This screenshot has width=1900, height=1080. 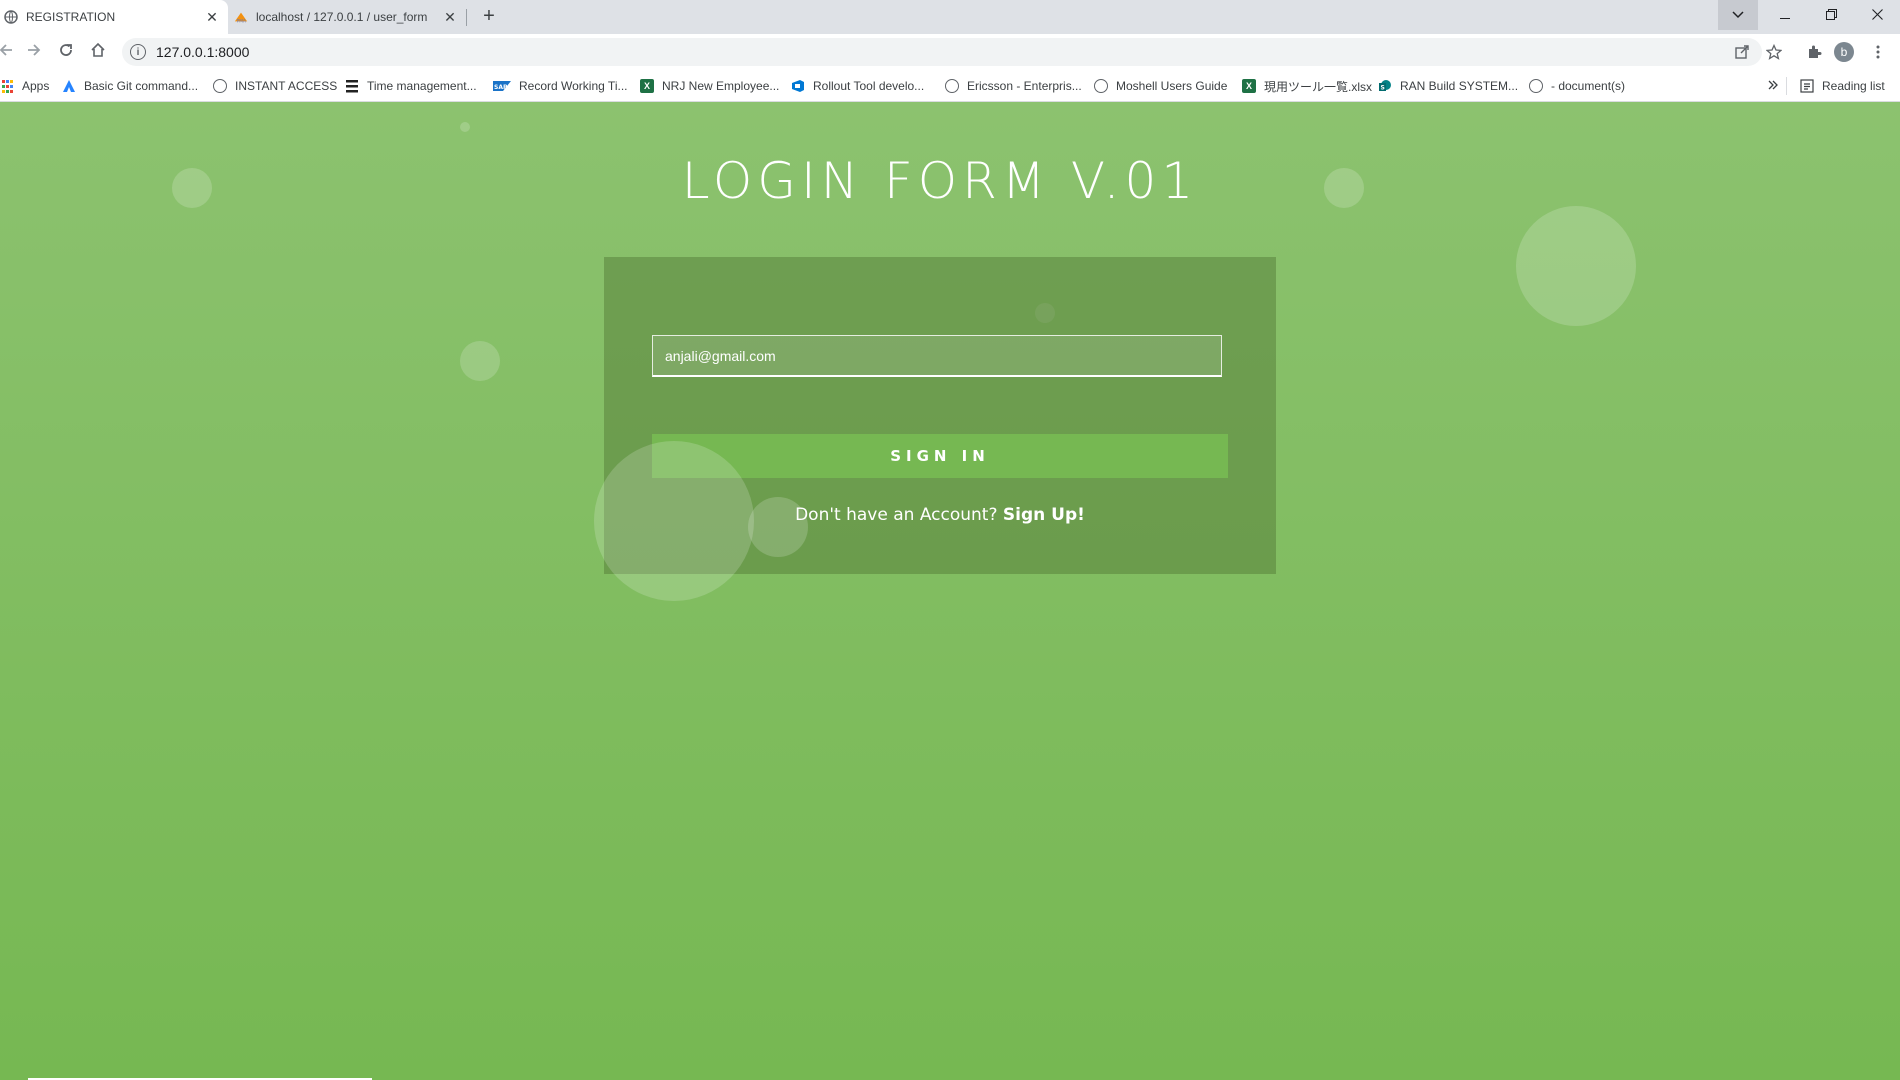 What do you see at coordinates (36, 86) in the screenshot?
I see `bookmark-label: Apps` at bounding box center [36, 86].